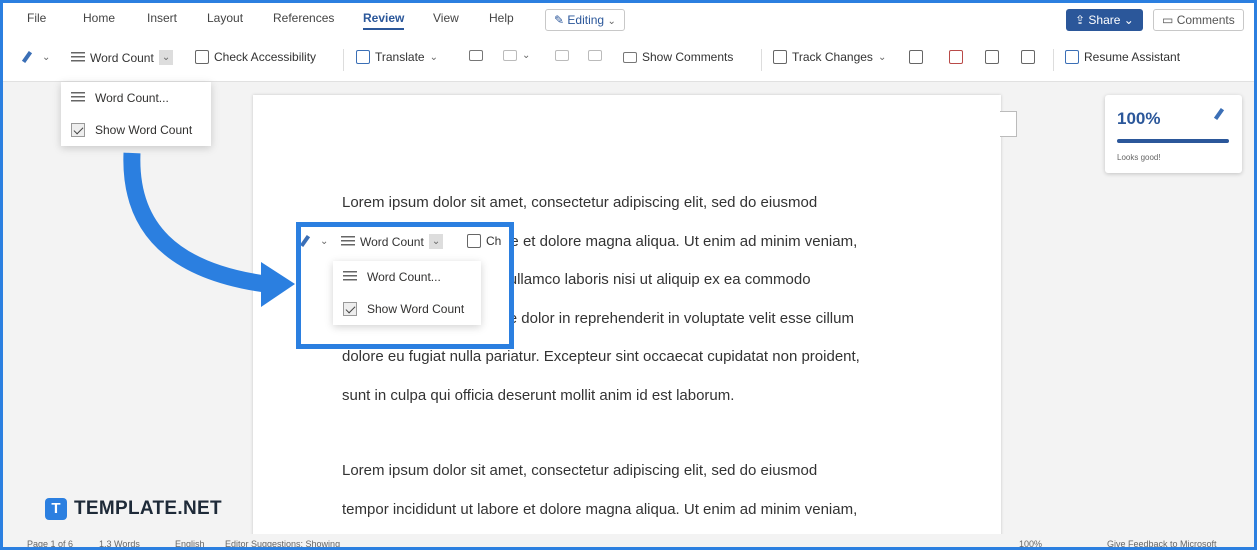  Describe the element at coordinates (1030, 543) in the screenshot. I see `zoom-level: 100%` at that location.